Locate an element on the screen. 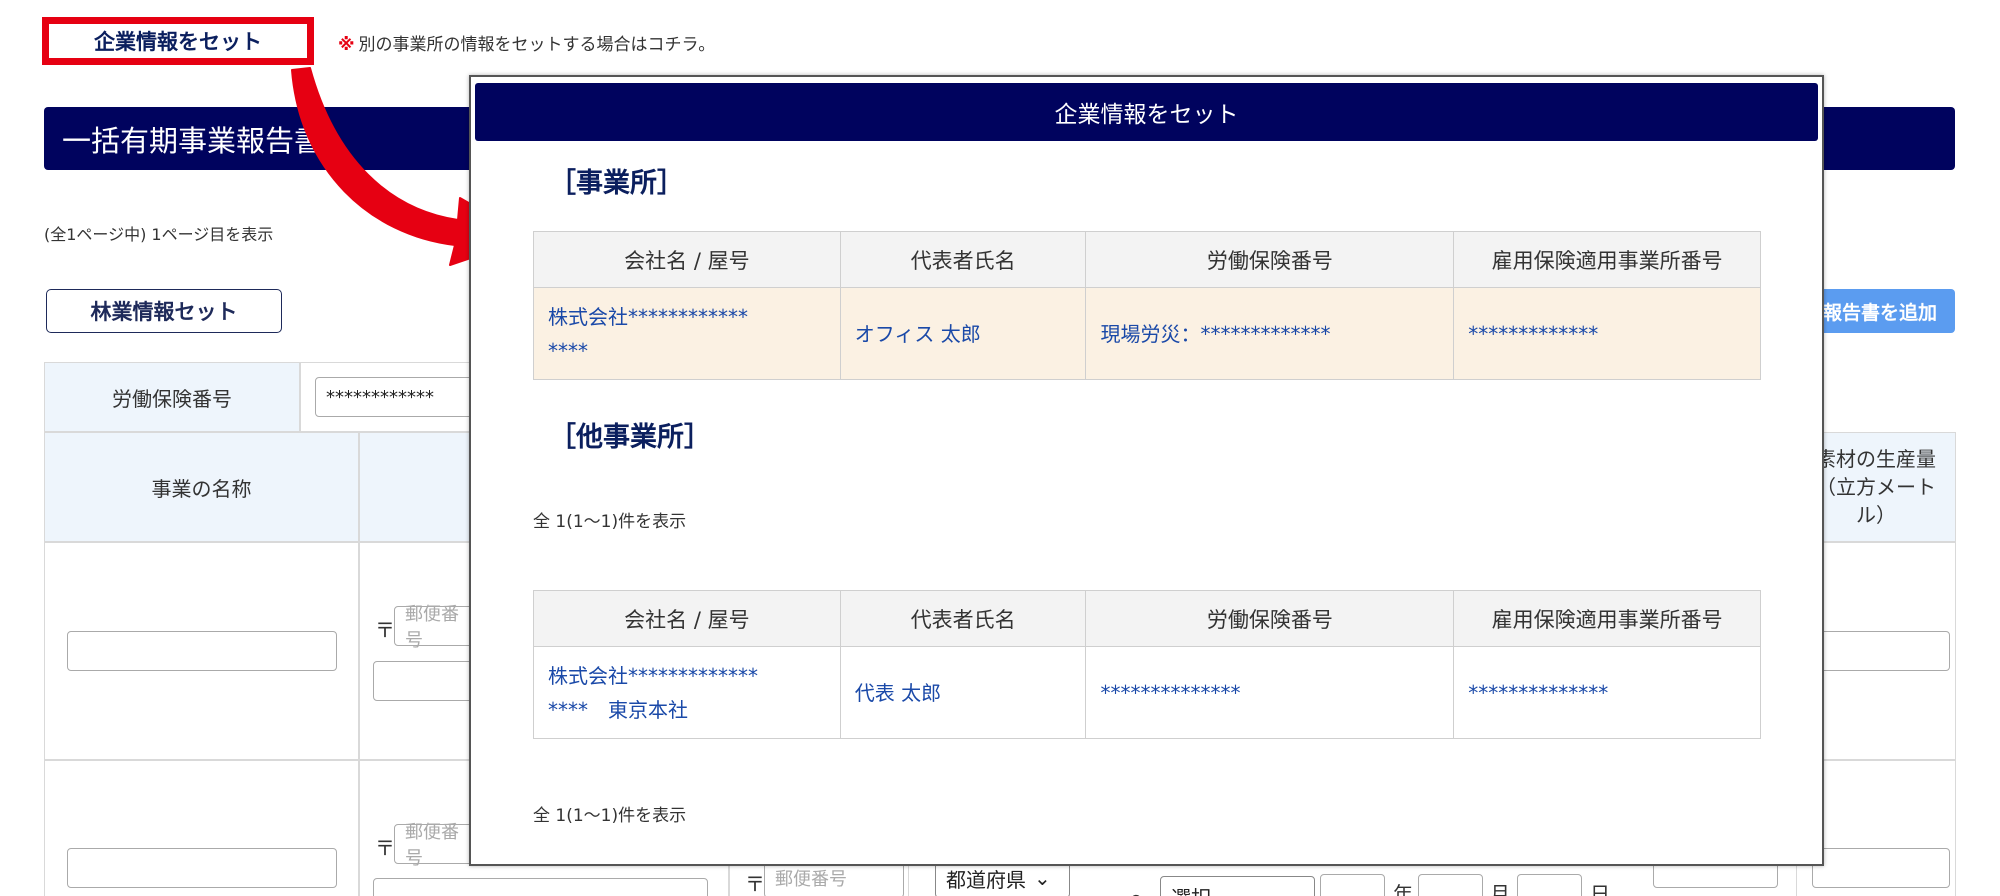  chevron-down-icon: ⌄ is located at coordinates (1042, 878).